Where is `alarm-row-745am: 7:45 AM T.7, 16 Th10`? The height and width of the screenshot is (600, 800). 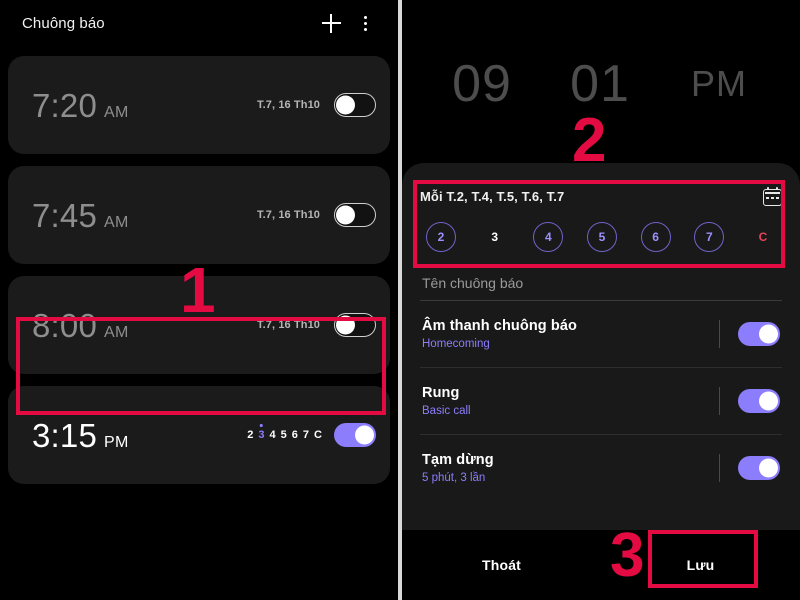
alarm-row-745am: 7:45 AM T.7, 16 Th10 is located at coordinates (199, 215).